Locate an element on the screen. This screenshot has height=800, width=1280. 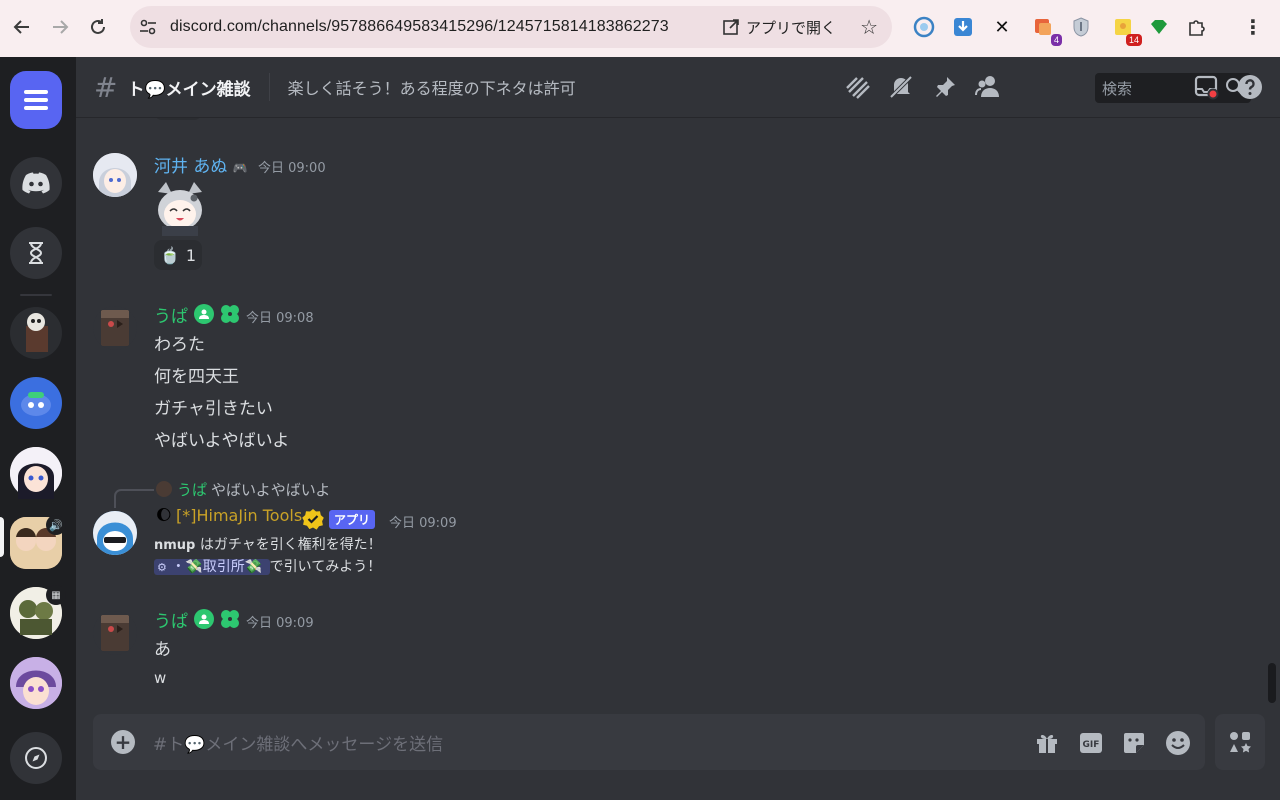
help-icon is located at coordinates (1250, 87).